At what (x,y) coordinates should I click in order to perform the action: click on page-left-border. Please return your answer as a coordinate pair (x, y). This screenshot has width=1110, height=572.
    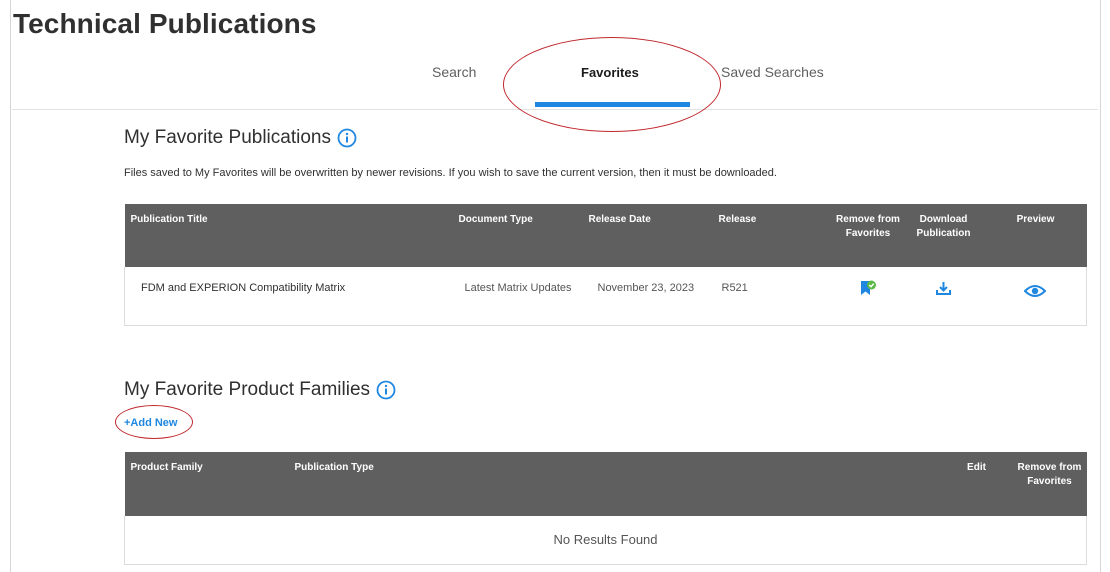
    Looking at the image, I should click on (10, 286).